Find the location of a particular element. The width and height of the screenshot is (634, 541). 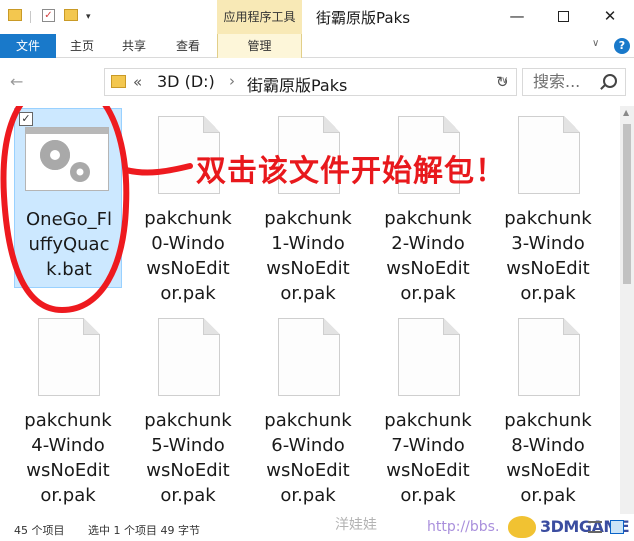

new-folder-icon is located at coordinates (71, 15).